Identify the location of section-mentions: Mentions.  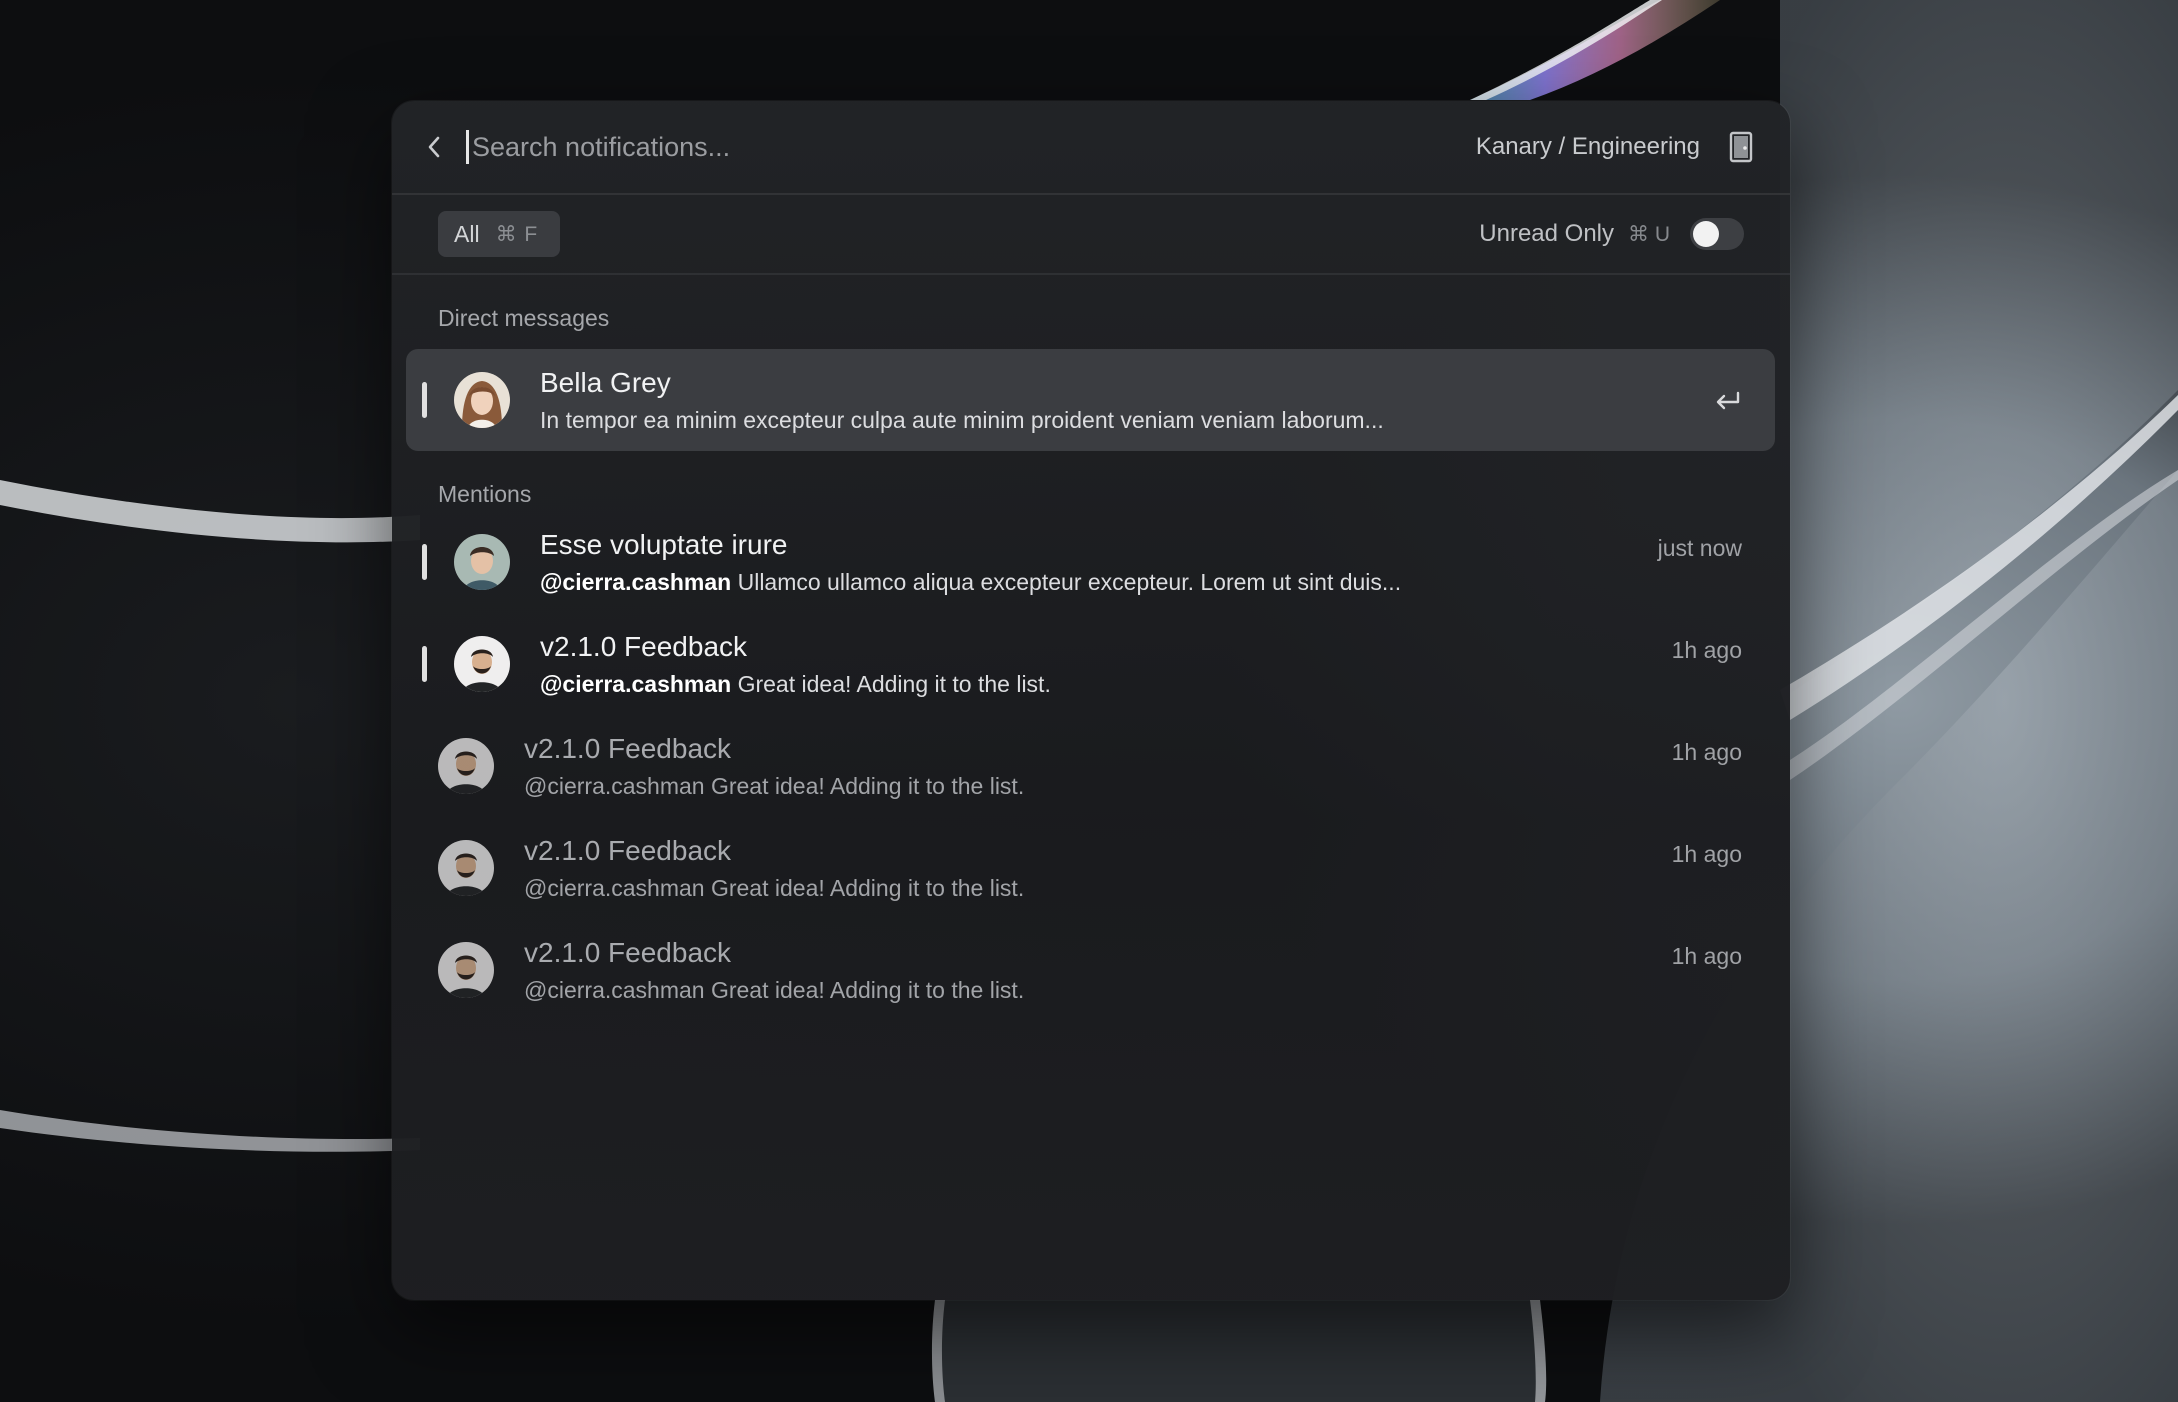
(485, 494).